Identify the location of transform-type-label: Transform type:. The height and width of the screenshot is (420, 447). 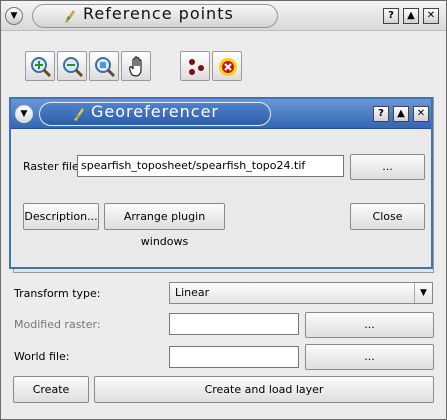
(57, 293).